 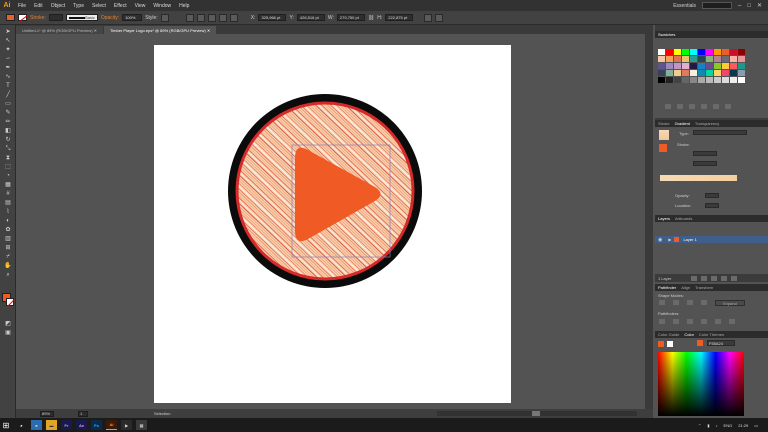 I want to click on menu-window: Window, so click(x=162, y=6).